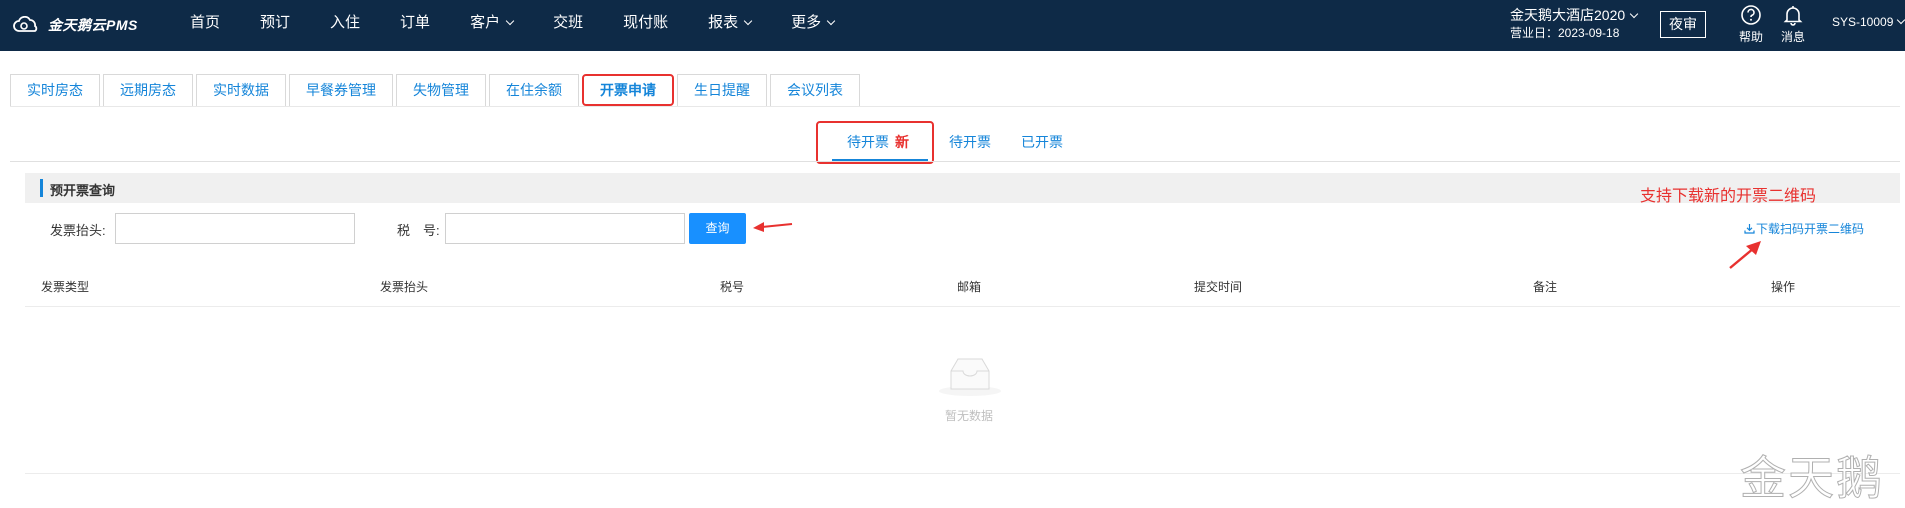 The height and width of the screenshot is (508, 1905). What do you see at coordinates (1565, 33) in the screenshot?
I see `business-date: 营业日：2023-09-18` at bounding box center [1565, 33].